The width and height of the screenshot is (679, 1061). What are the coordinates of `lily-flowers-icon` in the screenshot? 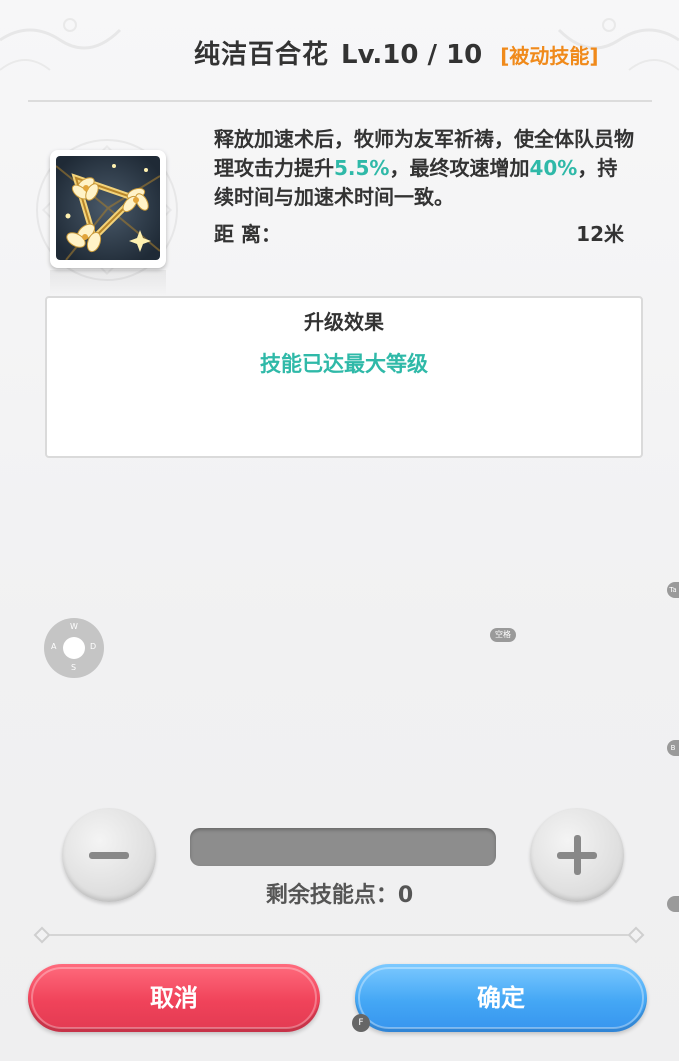 It's located at (108, 208).